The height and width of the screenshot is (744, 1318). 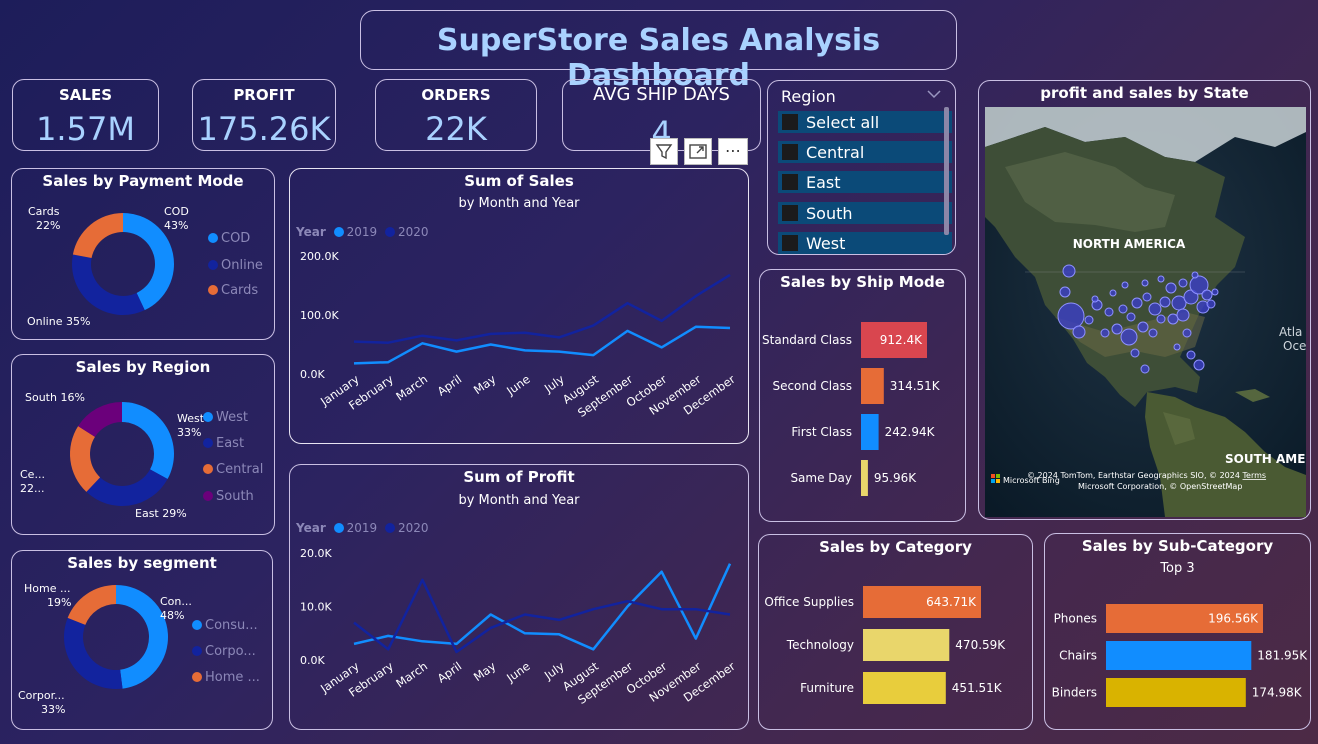 I want to click on slicer-scrollbar, so click(x=946, y=171).